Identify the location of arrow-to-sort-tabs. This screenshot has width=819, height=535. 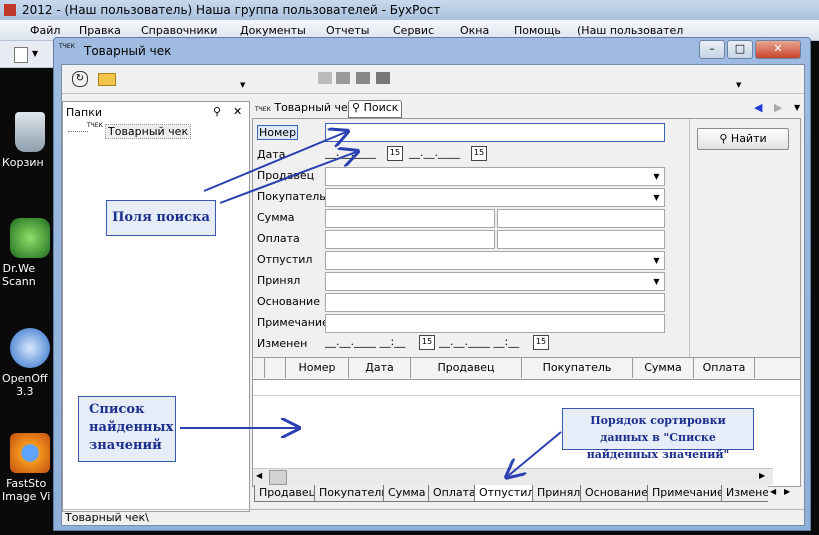
(535, 453).